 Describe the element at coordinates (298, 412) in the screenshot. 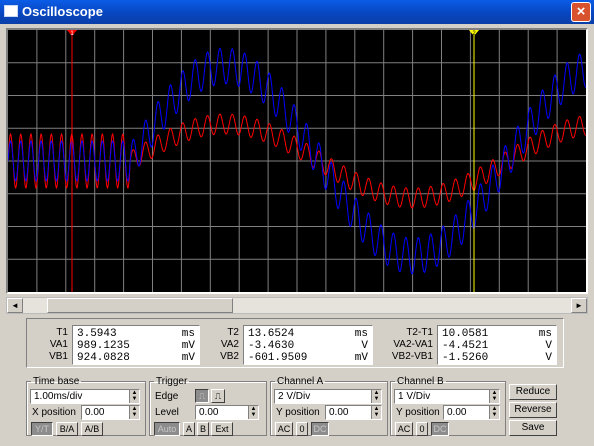

I see `channel-a-y-position-label: Y position` at that location.